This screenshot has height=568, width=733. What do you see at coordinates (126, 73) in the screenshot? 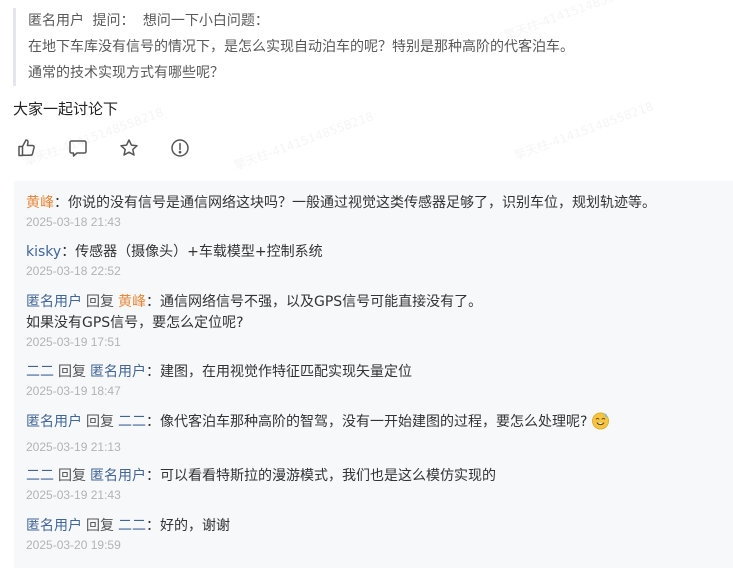
I see `quote-line-2: 通常的技术实现方式有哪些呢？` at bounding box center [126, 73].